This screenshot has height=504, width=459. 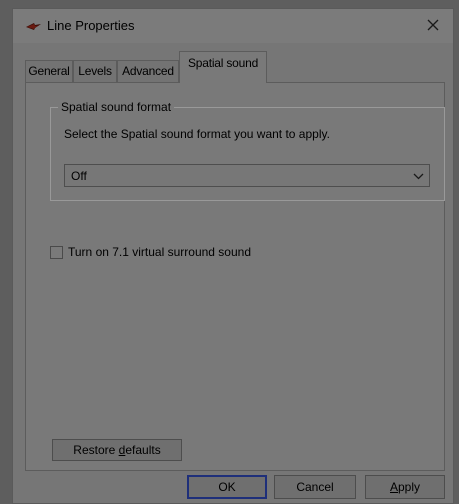 I want to click on ok-button: OK, so click(x=227, y=487).